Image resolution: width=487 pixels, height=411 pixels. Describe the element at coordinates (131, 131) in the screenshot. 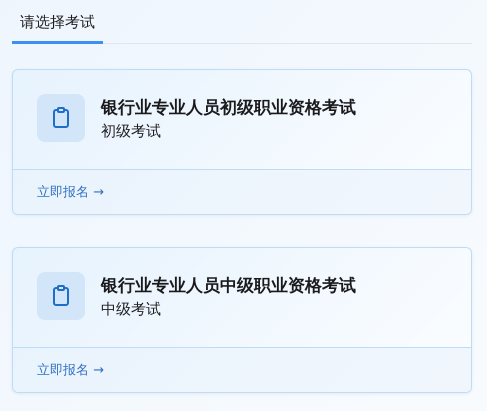

I see `exam-level: 初级考试` at that location.